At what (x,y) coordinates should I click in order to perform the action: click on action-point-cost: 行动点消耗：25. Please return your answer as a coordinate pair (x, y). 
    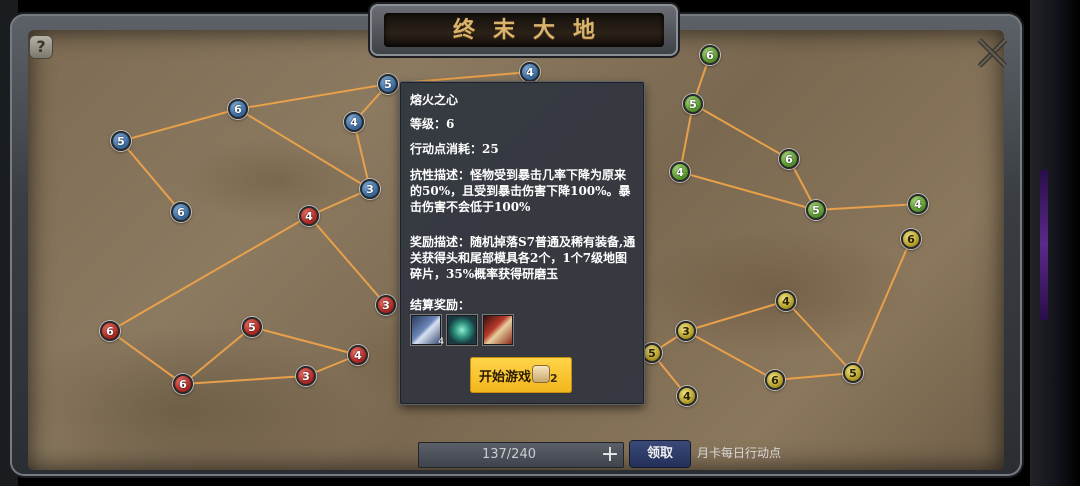
    Looking at the image, I should click on (454, 149).